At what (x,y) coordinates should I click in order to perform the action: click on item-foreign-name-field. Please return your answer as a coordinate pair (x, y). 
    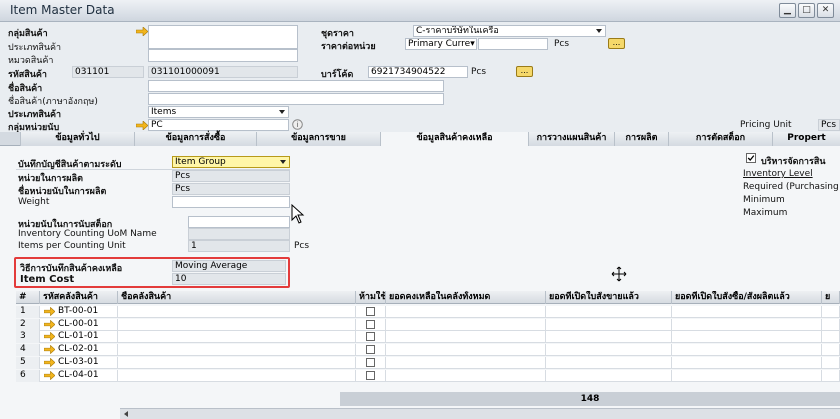
    Looking at the image, I should click on (296, 99).